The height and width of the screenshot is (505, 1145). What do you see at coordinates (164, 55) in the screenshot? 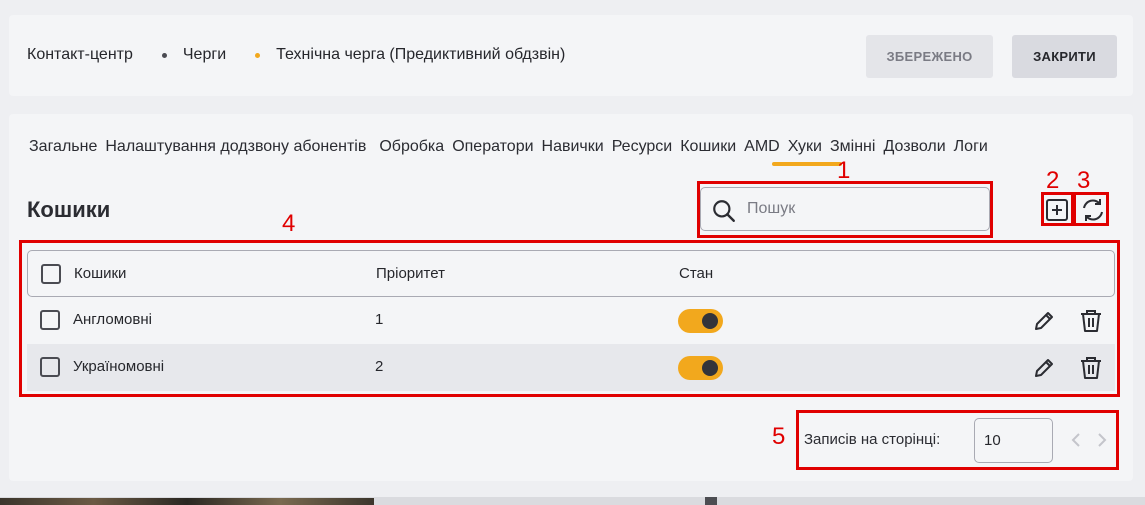
I see `breadcrumb-separator` at bounding box center [164, 55].